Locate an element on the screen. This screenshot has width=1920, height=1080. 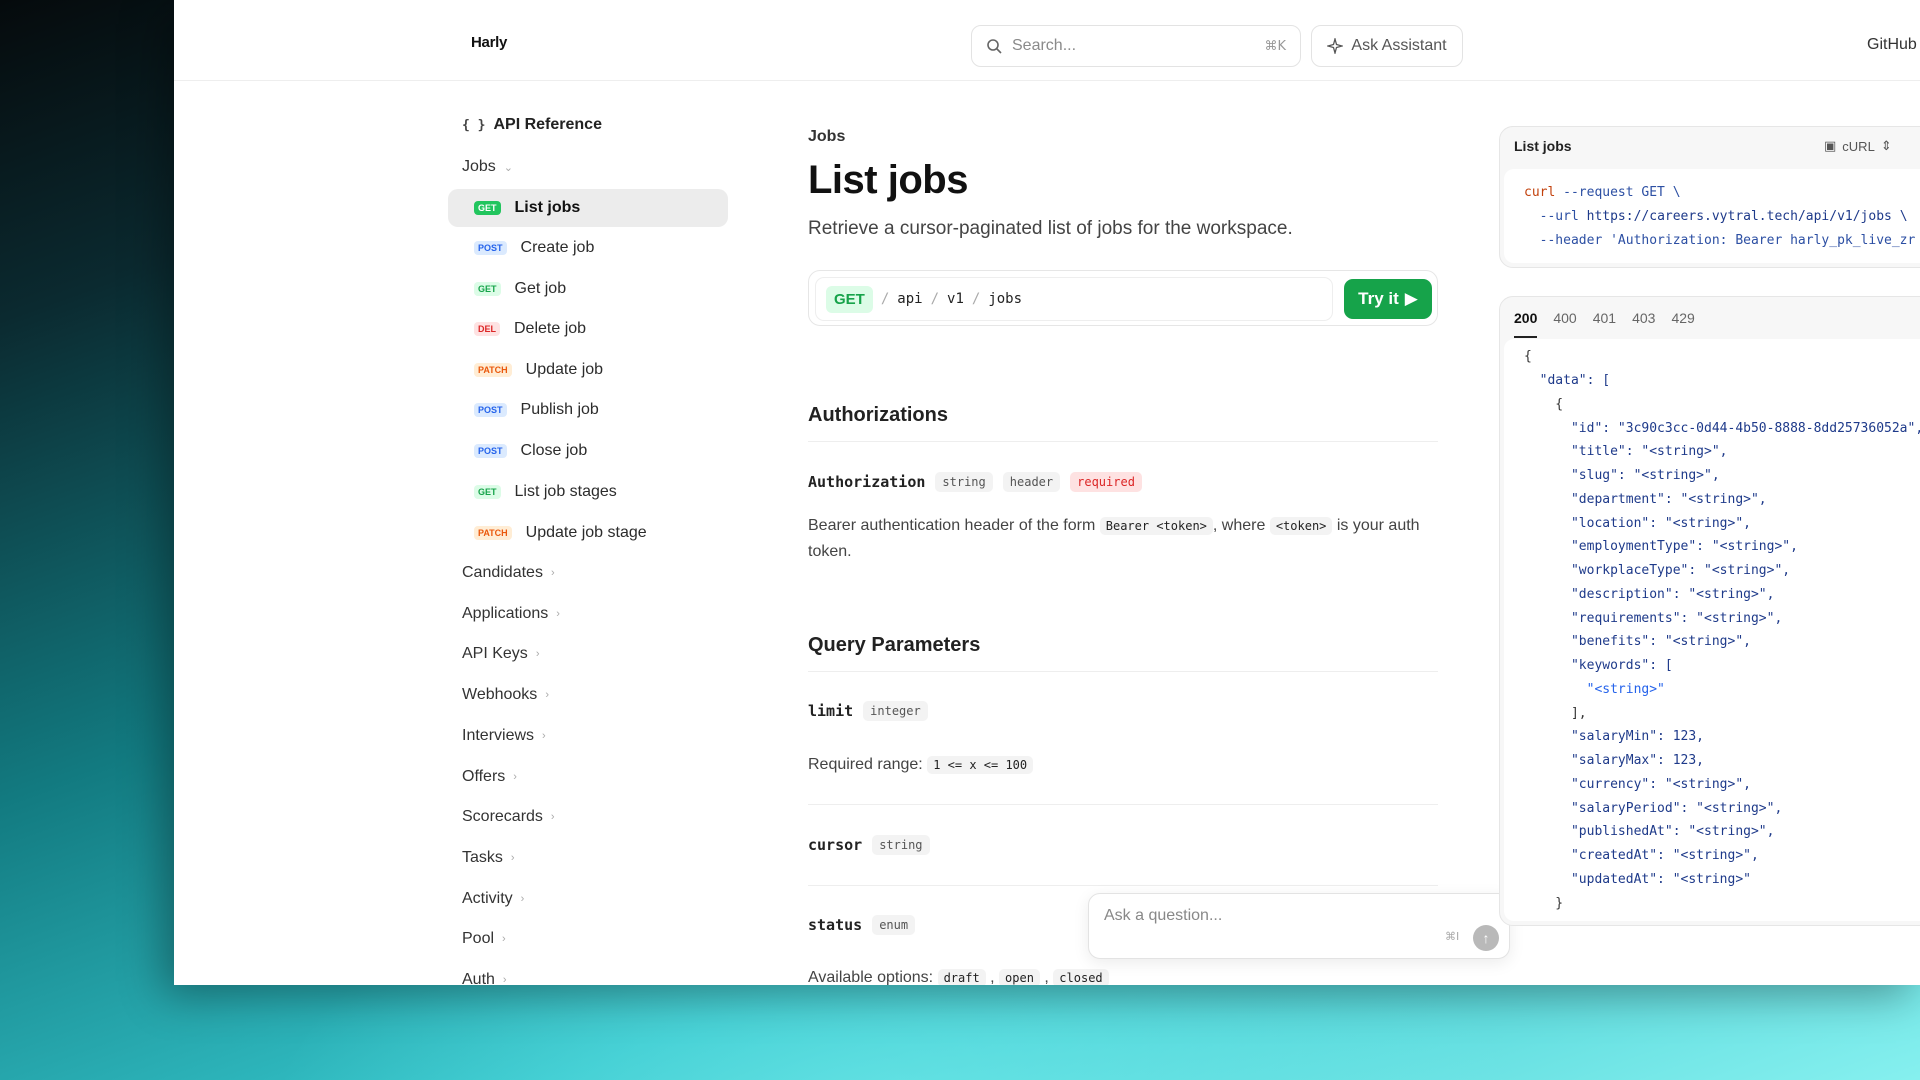
search-shortcut: ⌘K is located at coordinates (1275, 46).